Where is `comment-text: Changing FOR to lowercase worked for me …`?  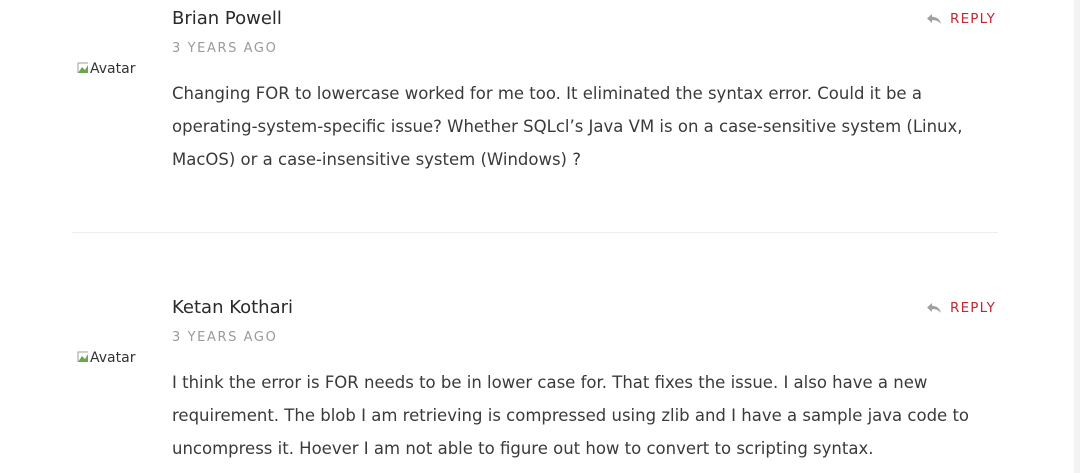 comment-text: Changing FOR to lowercase worked for me … is located at coordinates (567, 126).